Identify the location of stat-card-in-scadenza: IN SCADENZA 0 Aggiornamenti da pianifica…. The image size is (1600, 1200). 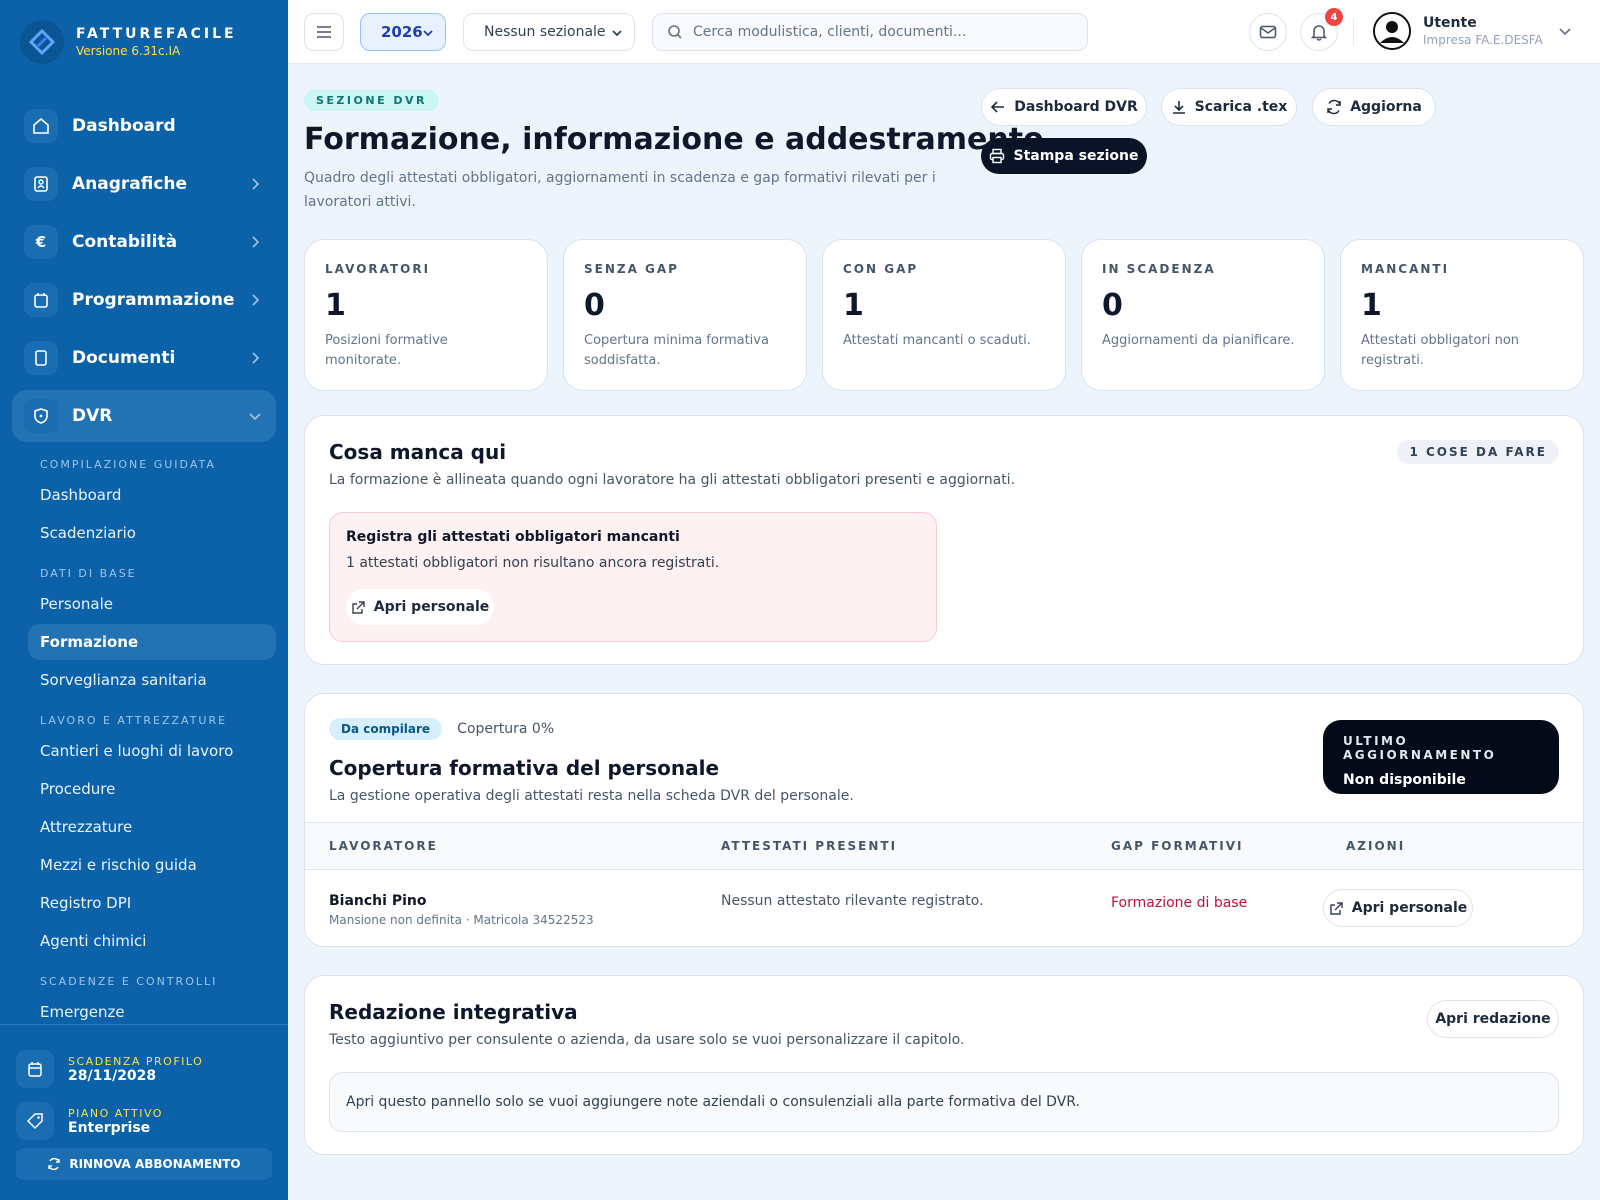
(1203, 315).